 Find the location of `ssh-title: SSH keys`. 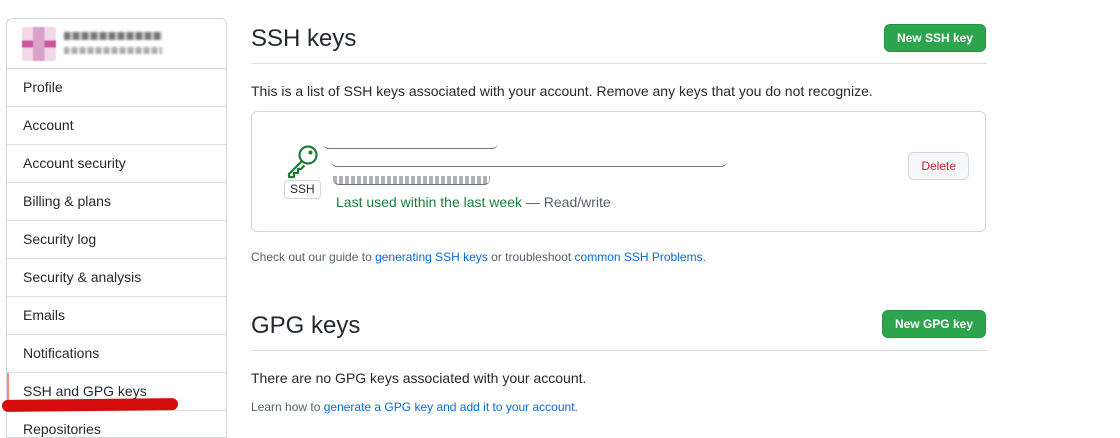

ssh-title: SSH keys is located at coordinates (304, 38).